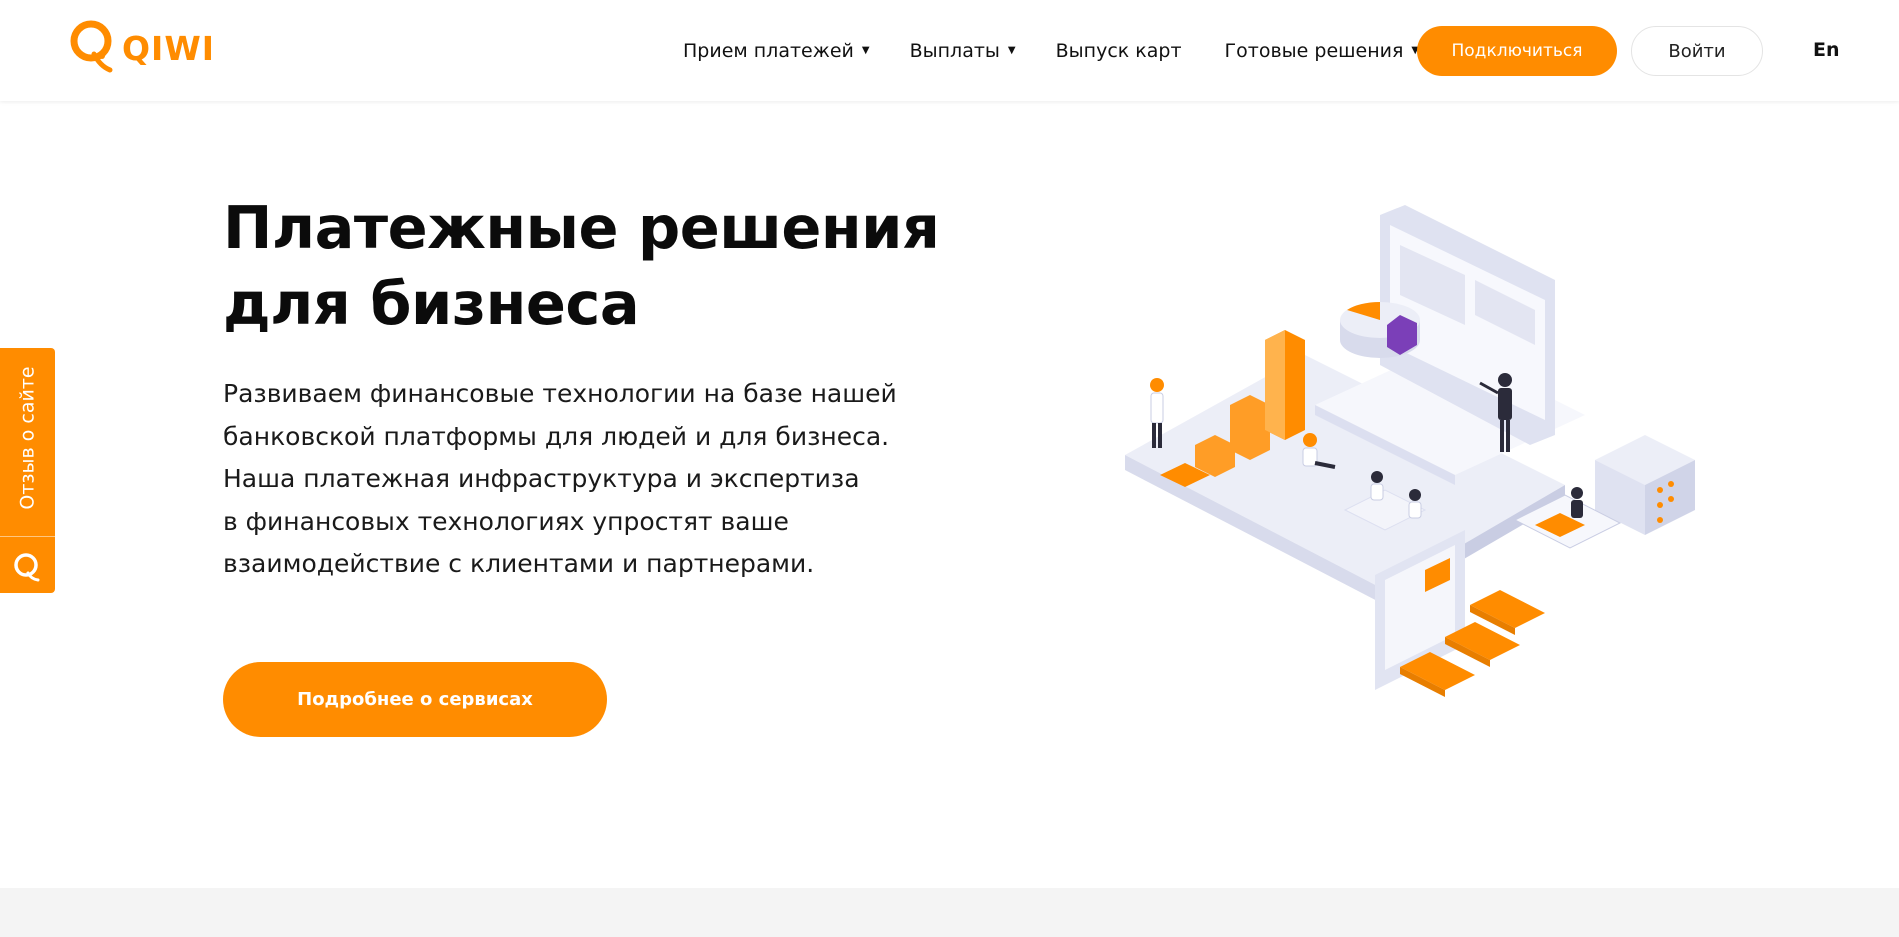 This screenshot has height=937, width=1899. I want to click on qiwi-q-icon, so click(27, 567).